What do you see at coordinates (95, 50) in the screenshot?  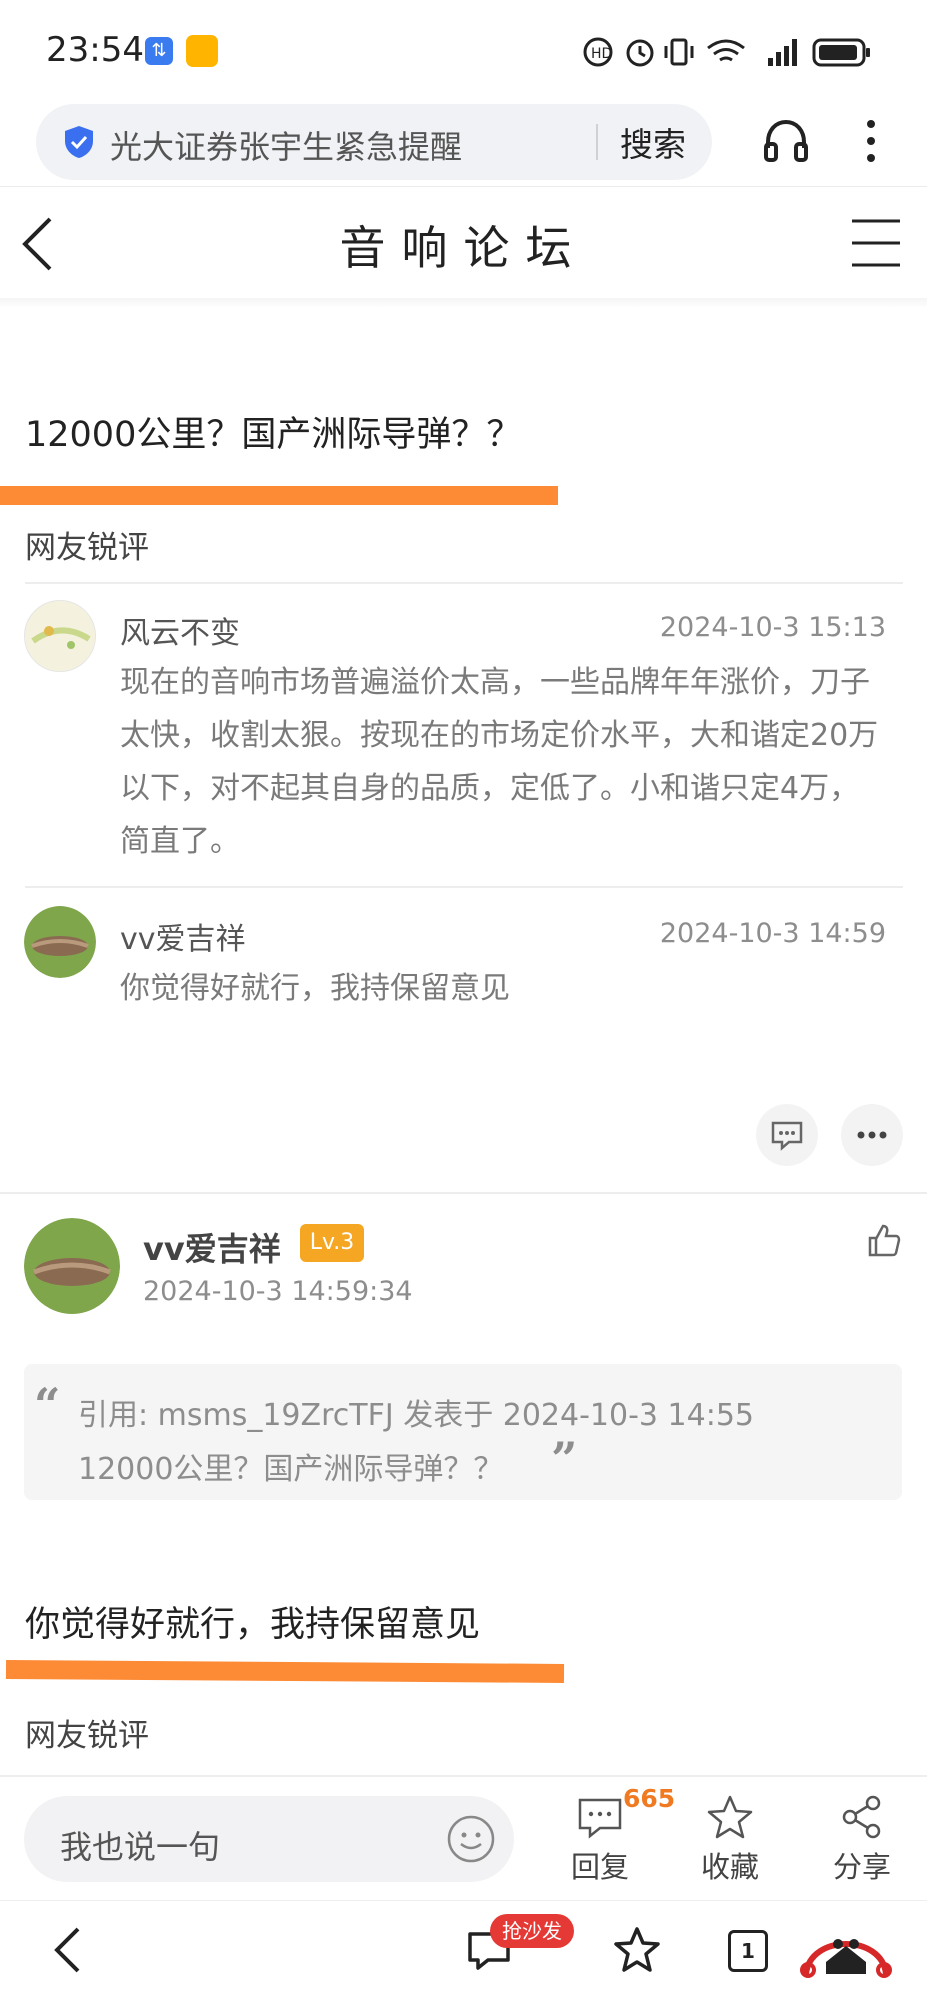 I see `status-time: 23:54` at bounding box center [95, 50].